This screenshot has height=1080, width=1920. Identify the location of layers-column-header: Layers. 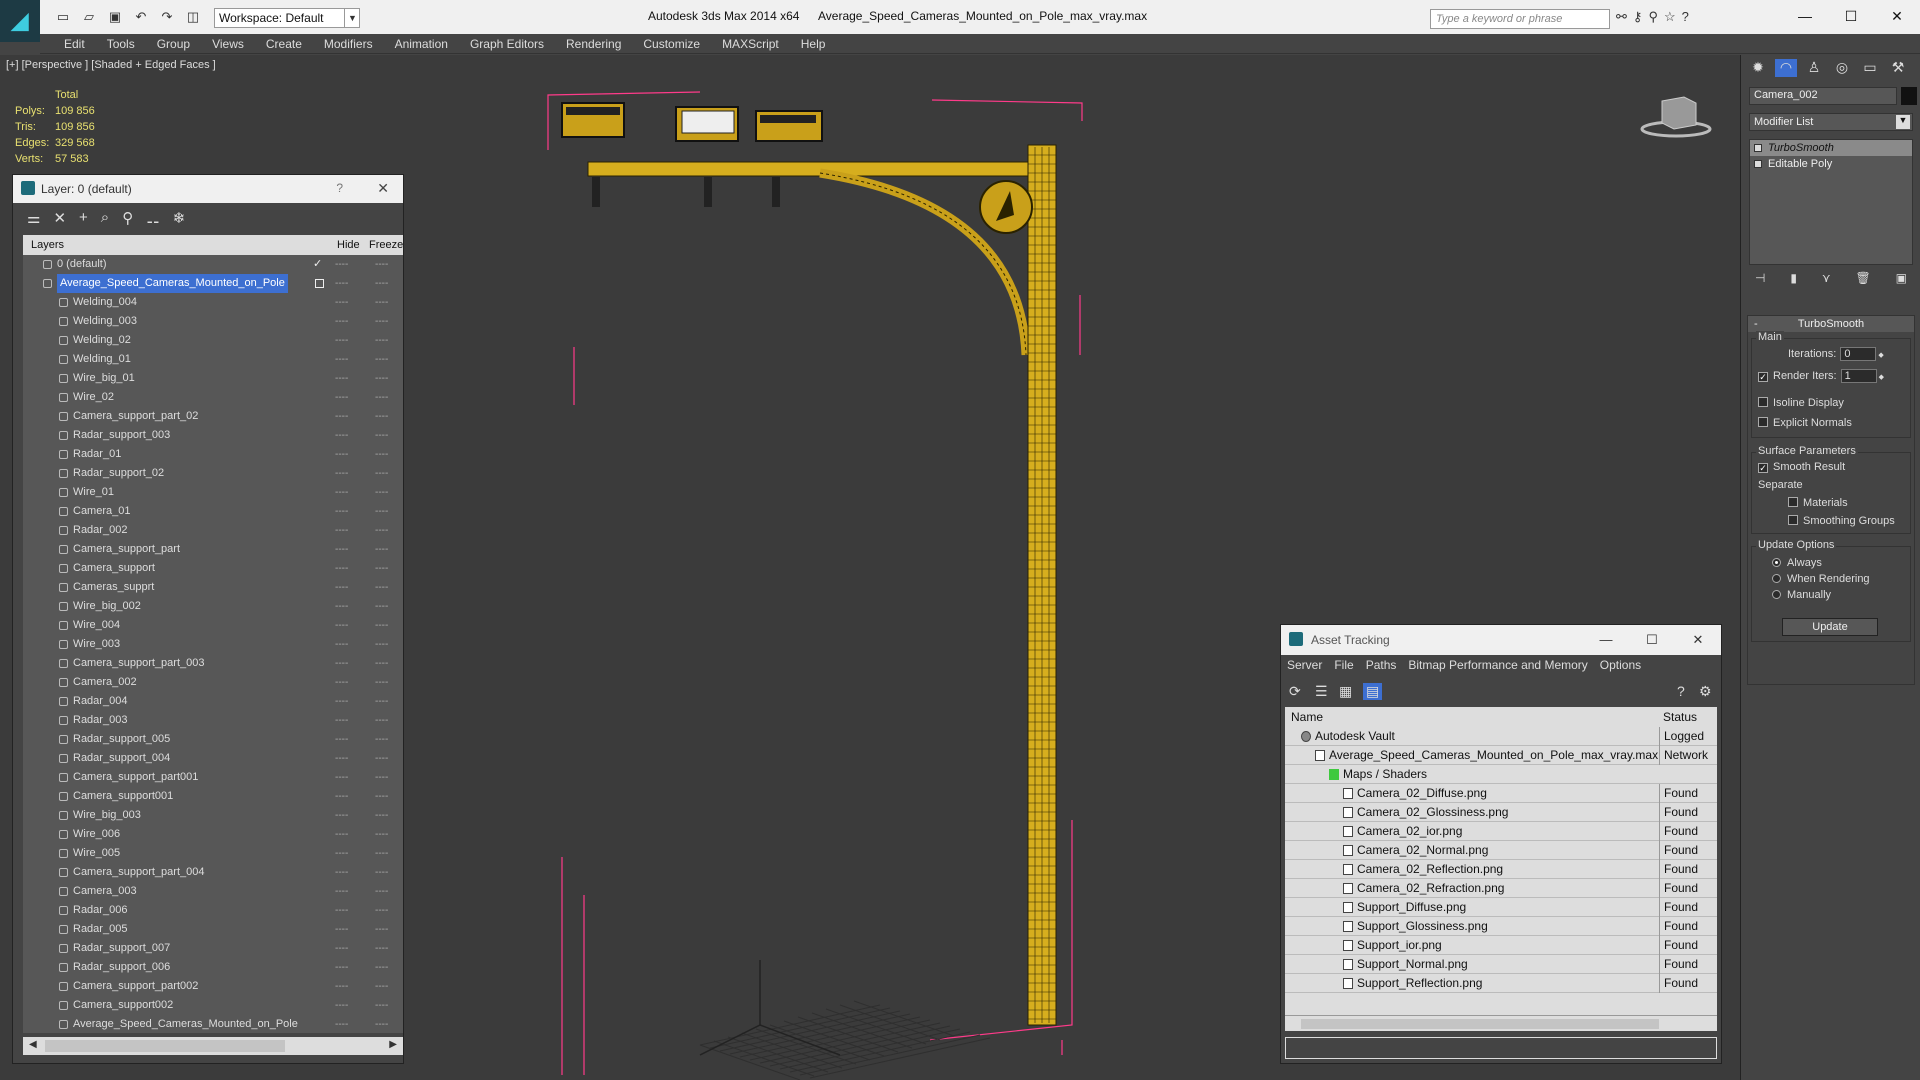
(47, 245).